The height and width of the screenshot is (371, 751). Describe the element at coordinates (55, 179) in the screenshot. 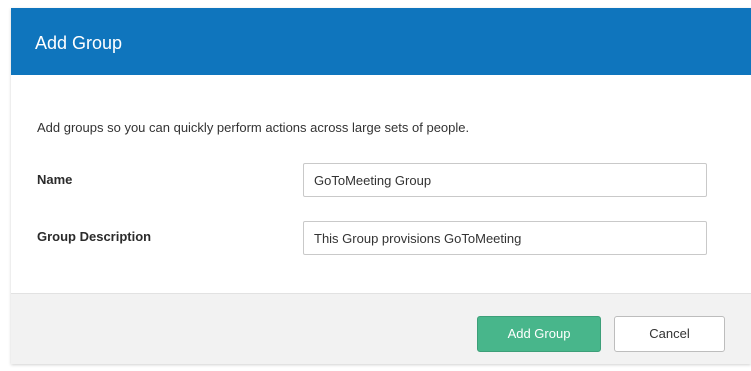

I see `name-label: Name` at that location.